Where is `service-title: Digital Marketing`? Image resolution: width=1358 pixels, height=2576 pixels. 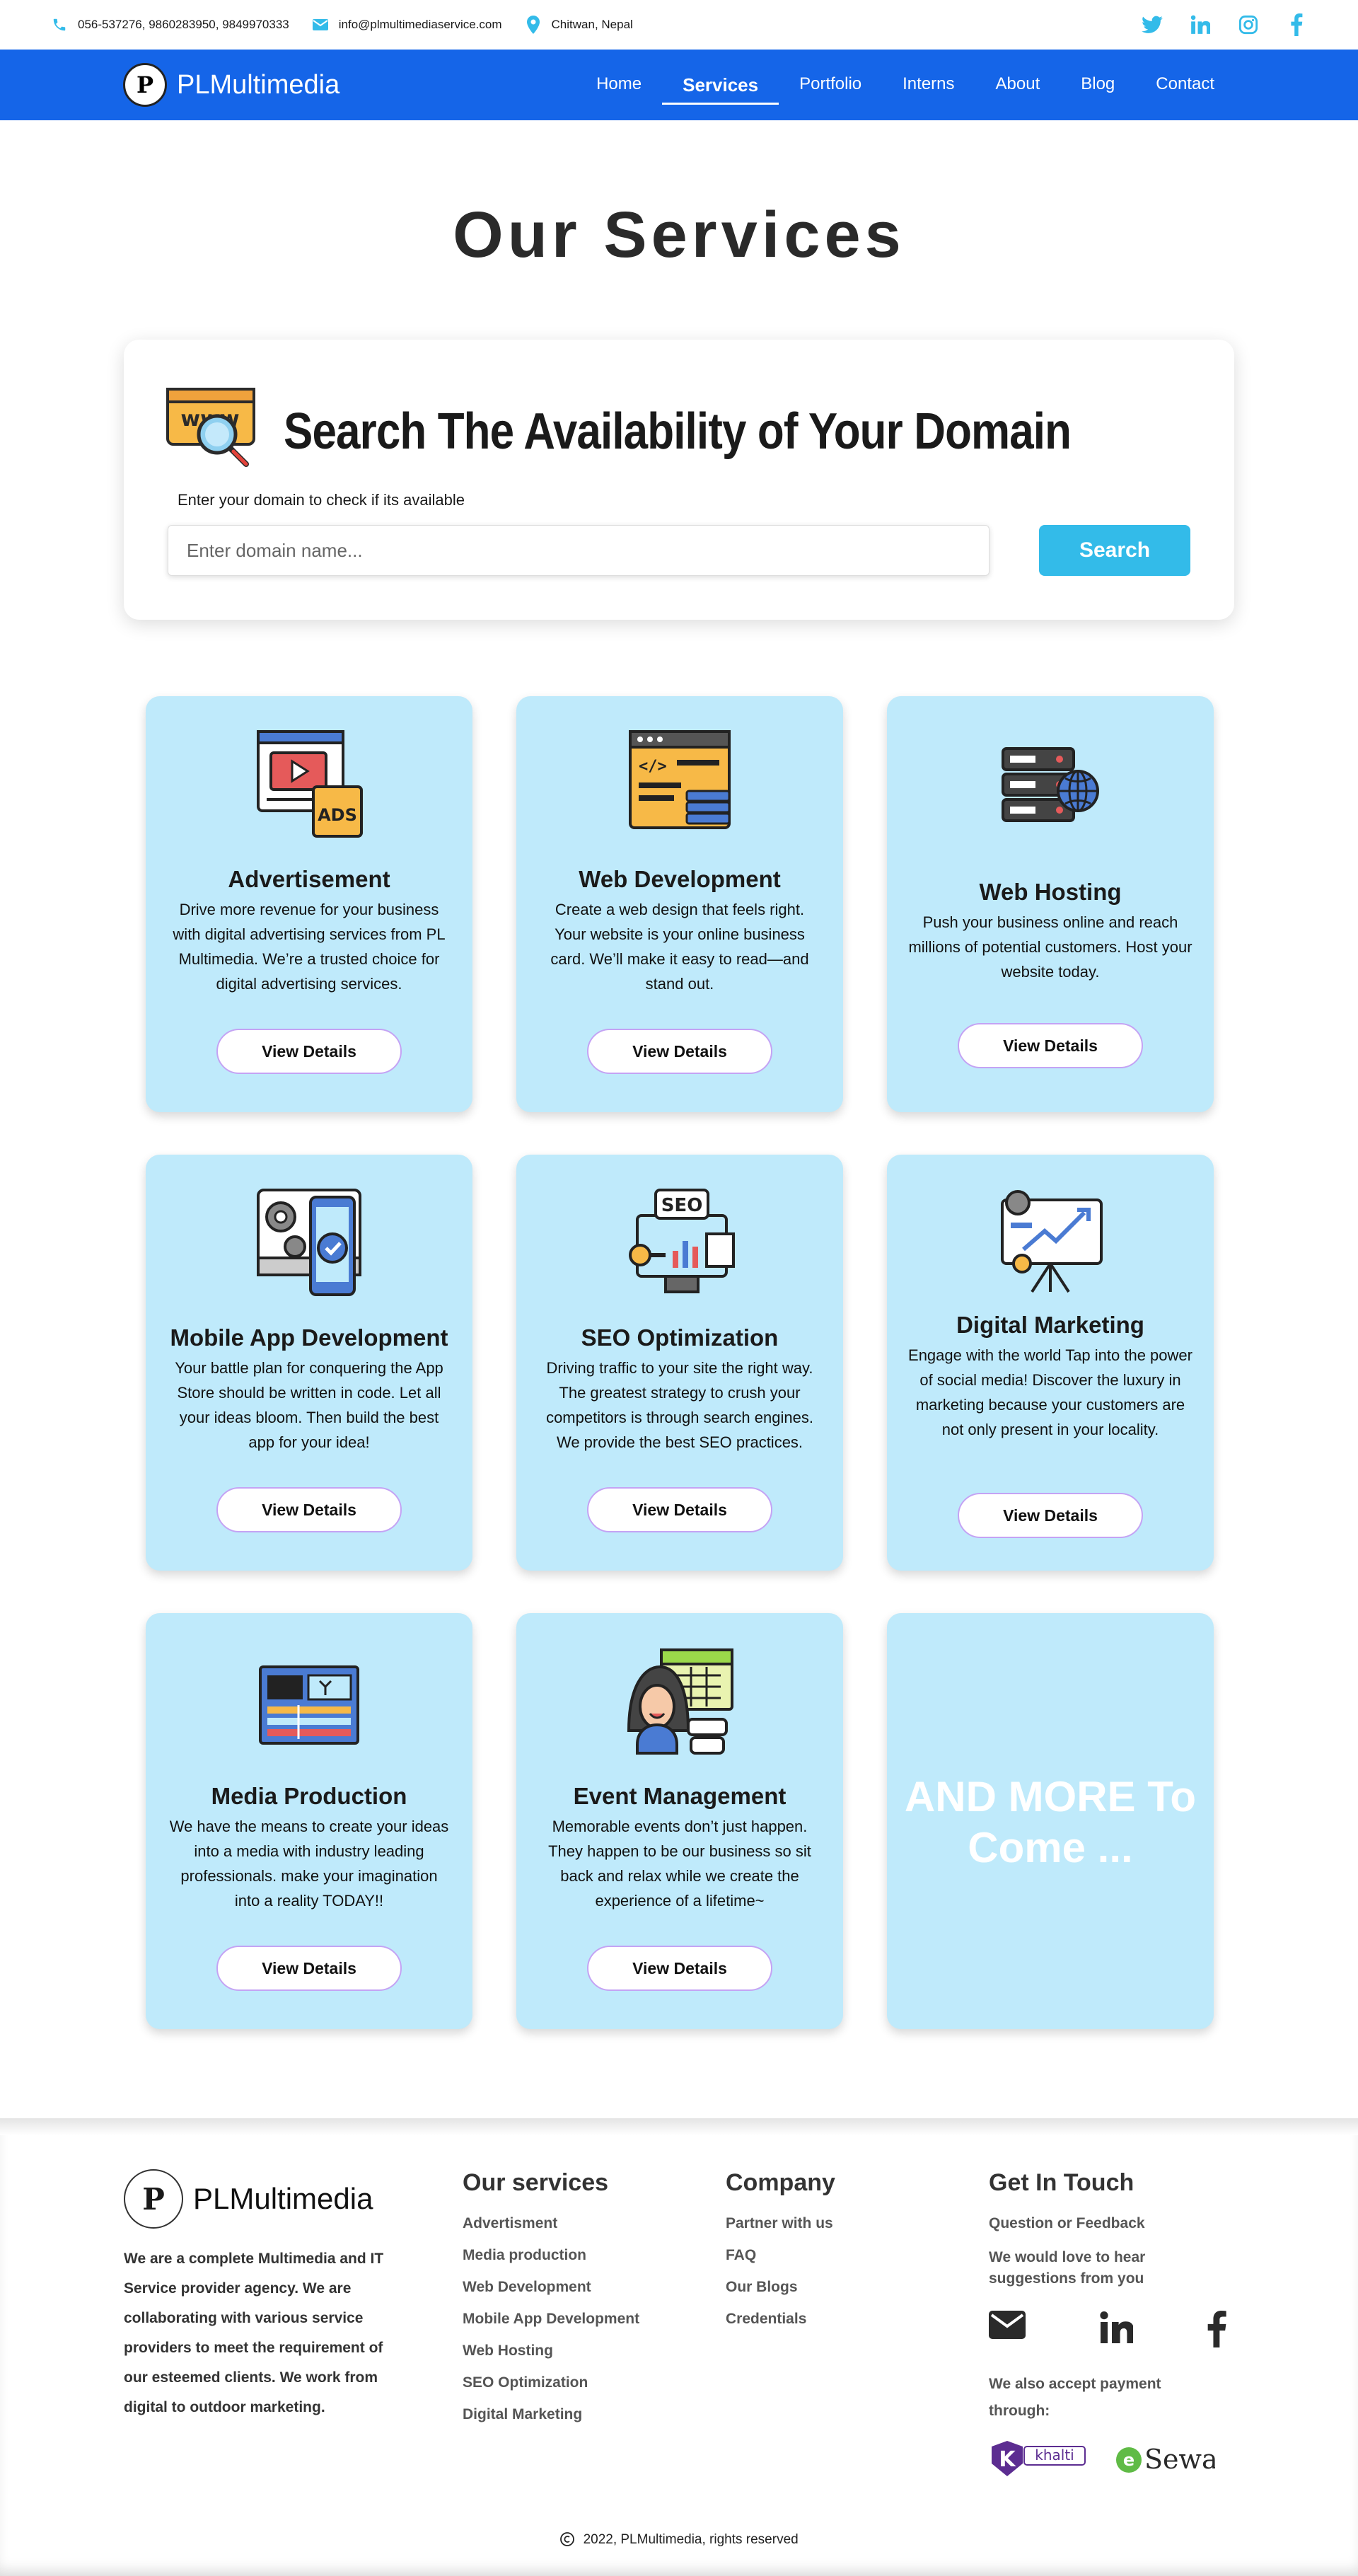 service-title: Digital Marketing is located at coordinates (1050, 1325).